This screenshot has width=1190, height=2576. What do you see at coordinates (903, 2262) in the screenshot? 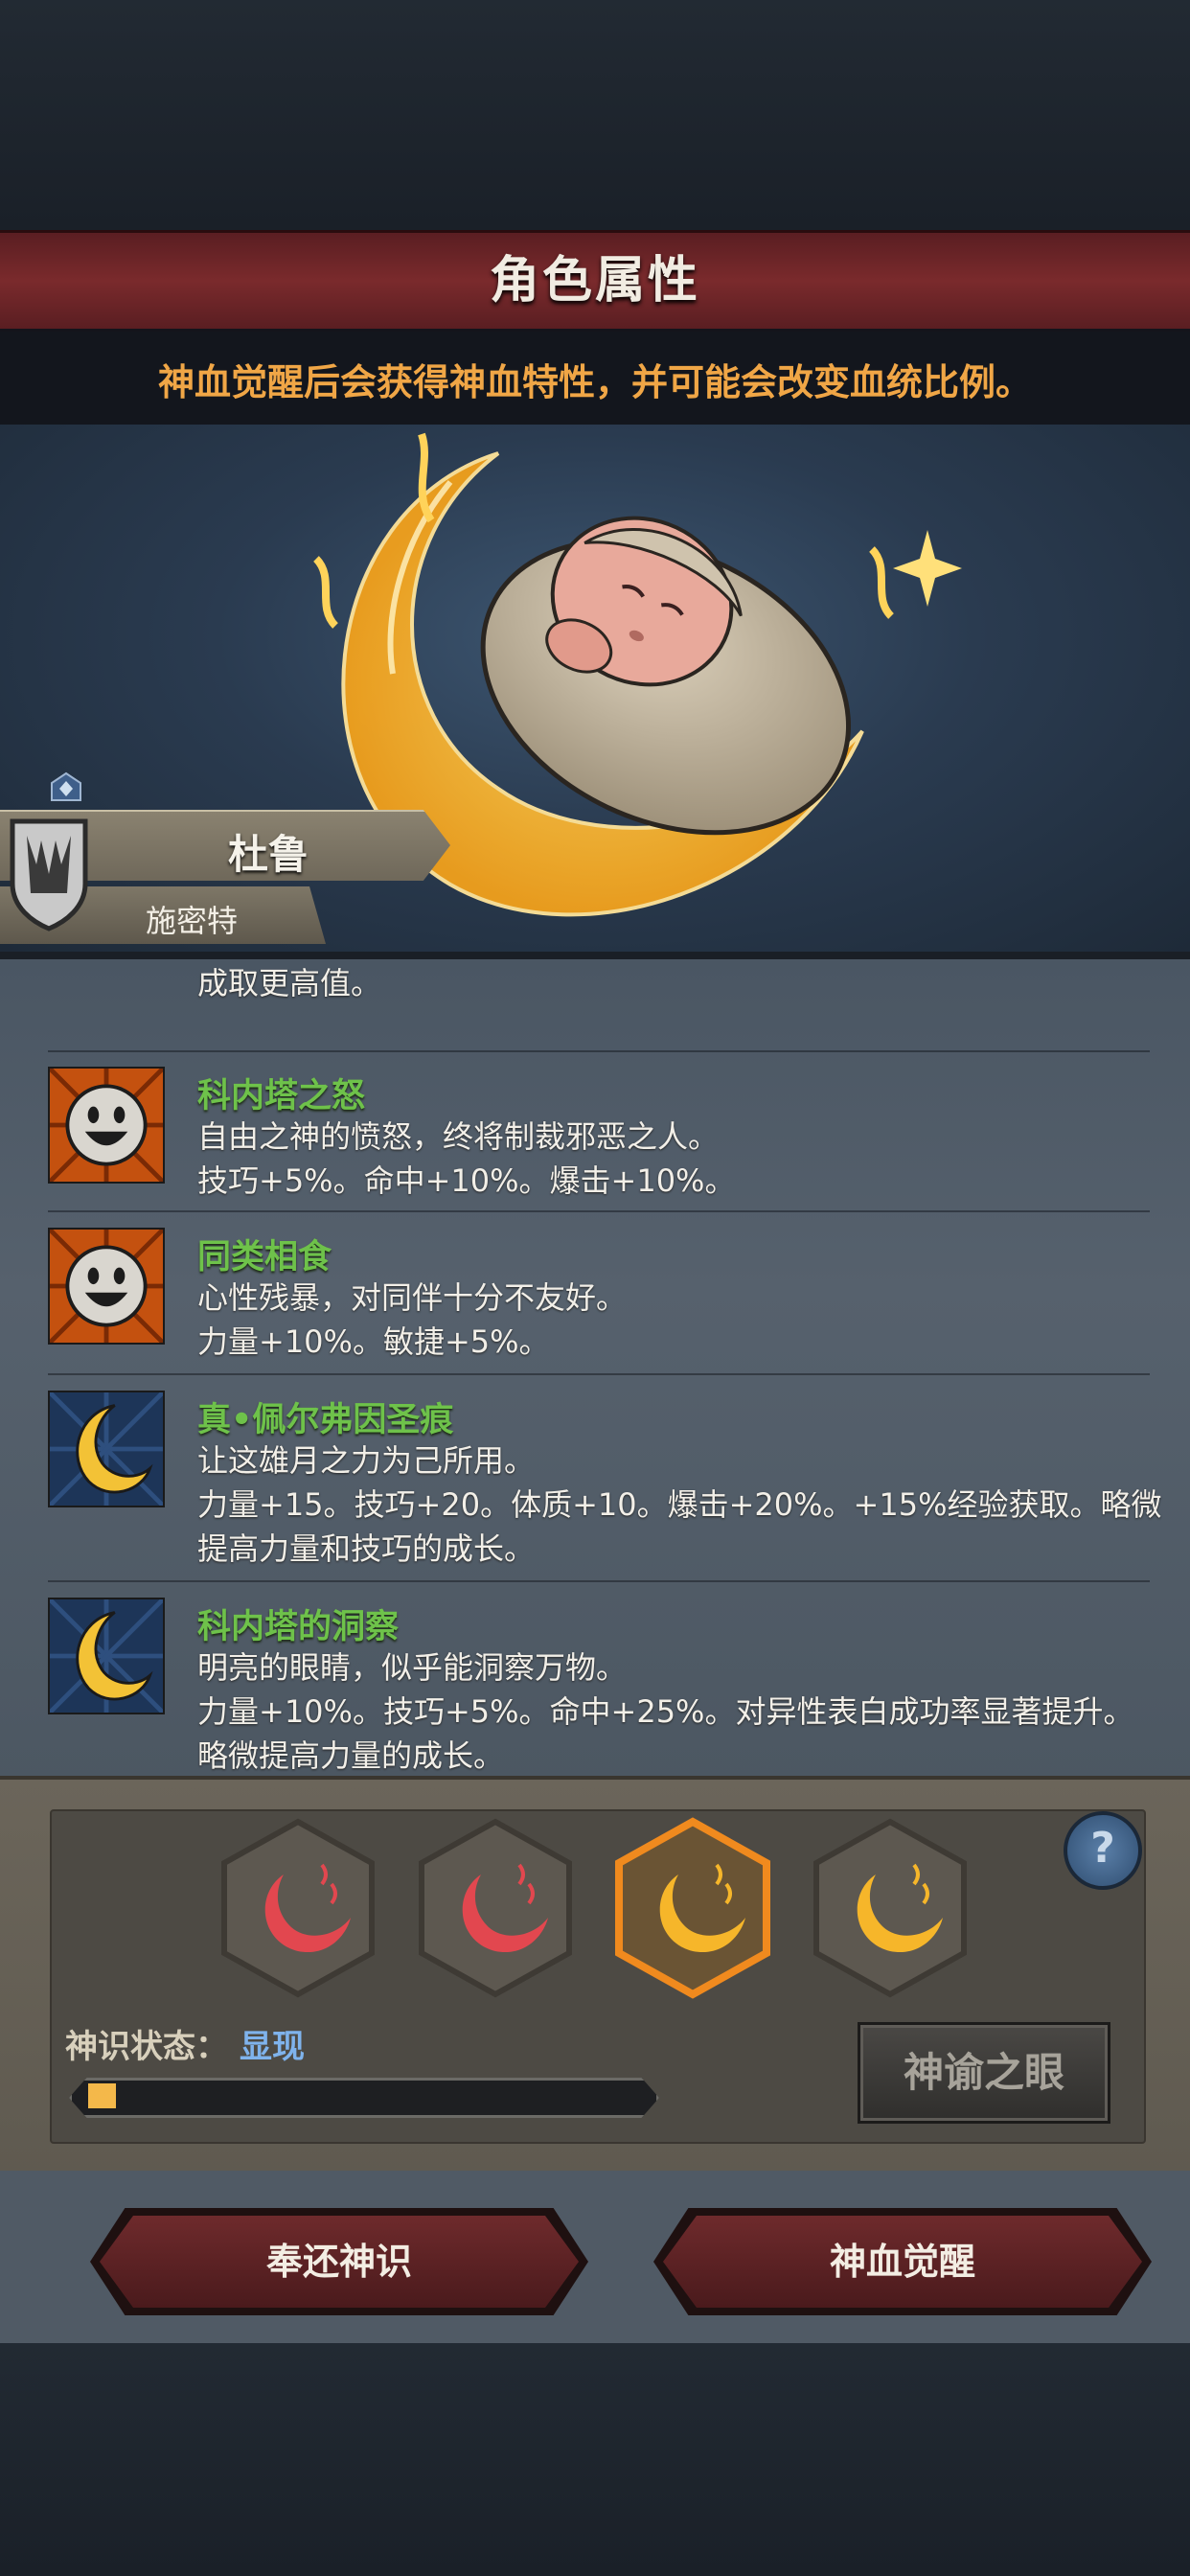
I see `divine-blood-awaken-button: 神血觉醒` at bounding box center [903, 2262].